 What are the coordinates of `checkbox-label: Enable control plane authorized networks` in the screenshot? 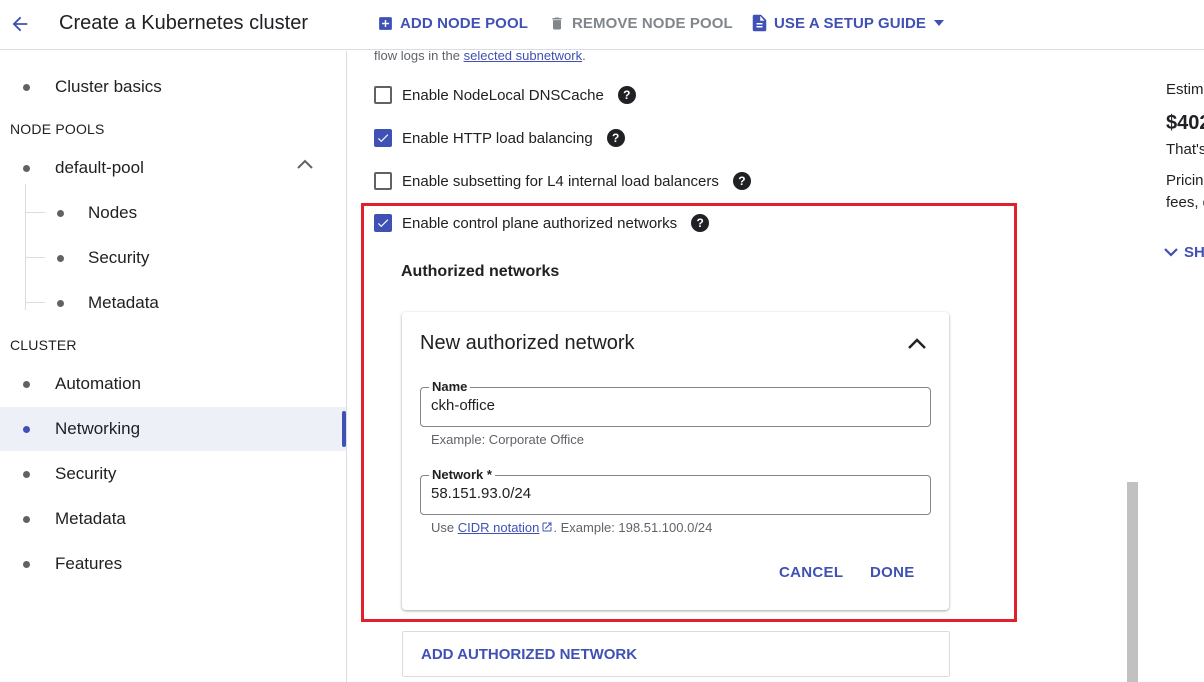 It's located at (540, 223).